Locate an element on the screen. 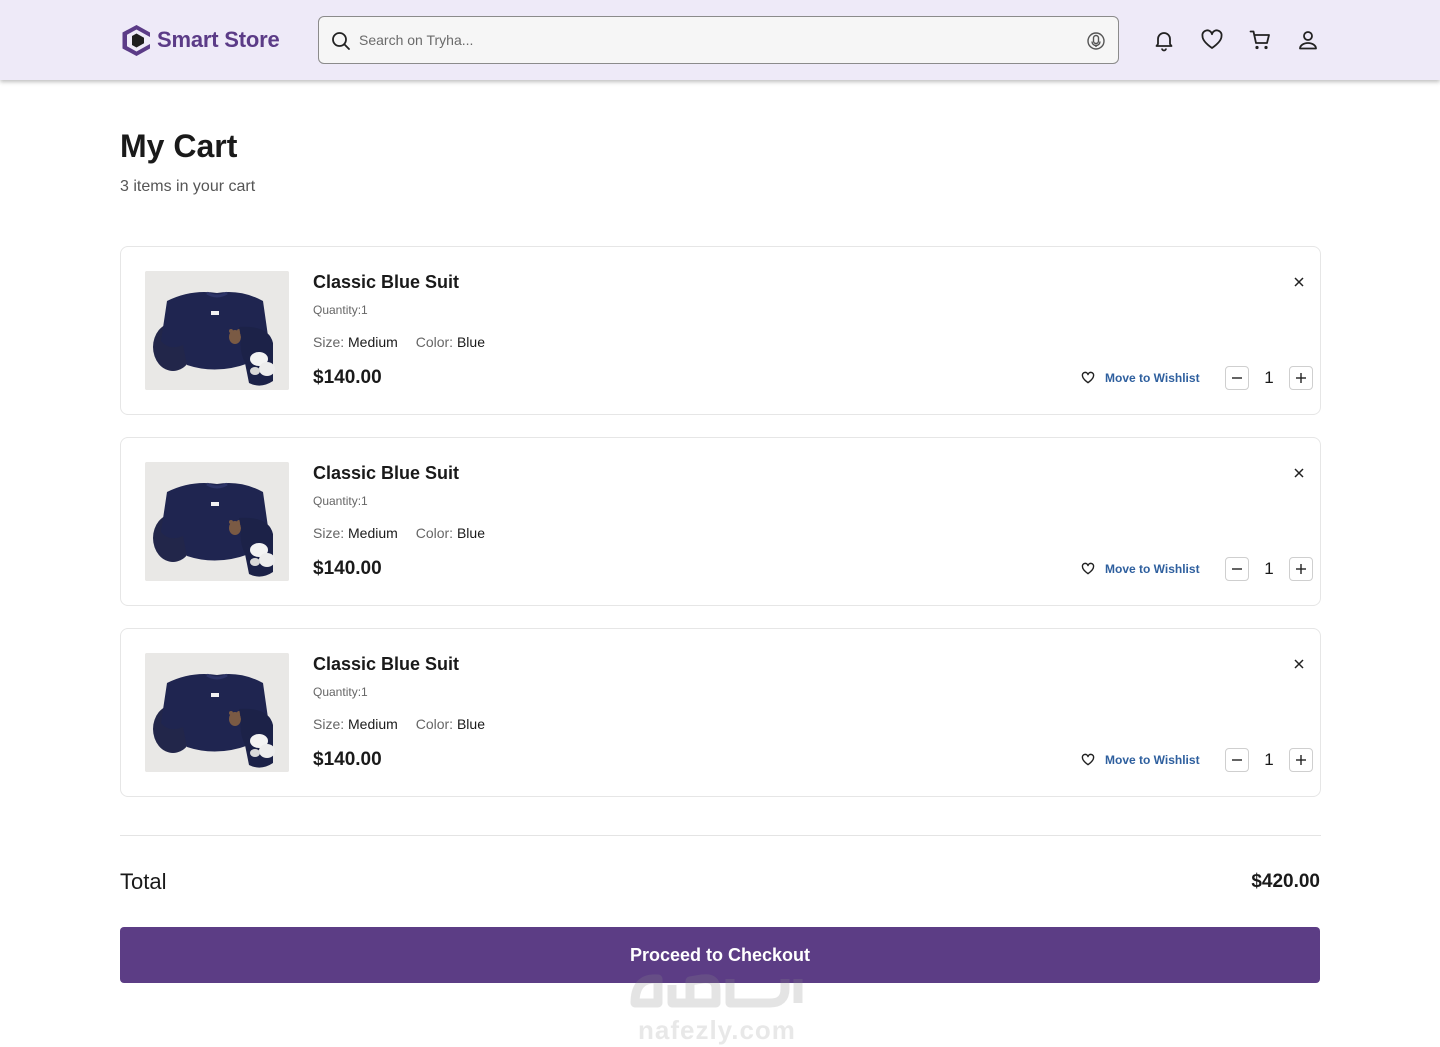 This screenshot has width=1440, height=1047. cart-button is located at coordinates (1260, 40).